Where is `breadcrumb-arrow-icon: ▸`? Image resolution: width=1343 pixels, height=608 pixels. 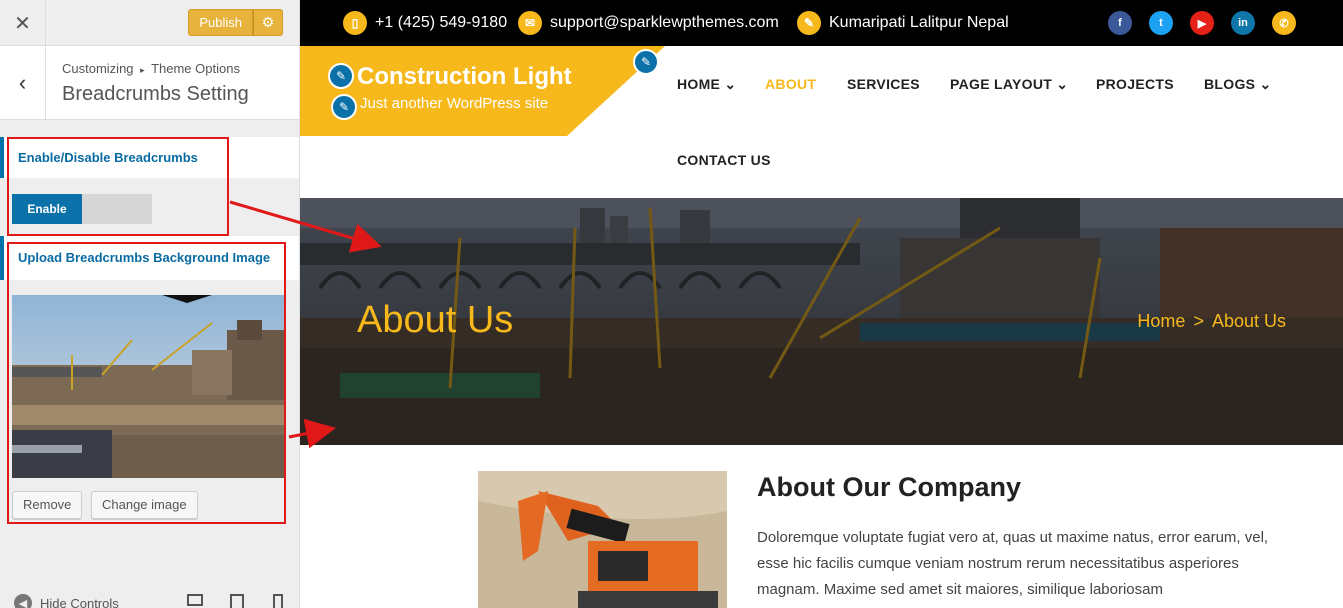 breadcrumb-arrow-icon: ▸ is located at coordinates (142, 70).